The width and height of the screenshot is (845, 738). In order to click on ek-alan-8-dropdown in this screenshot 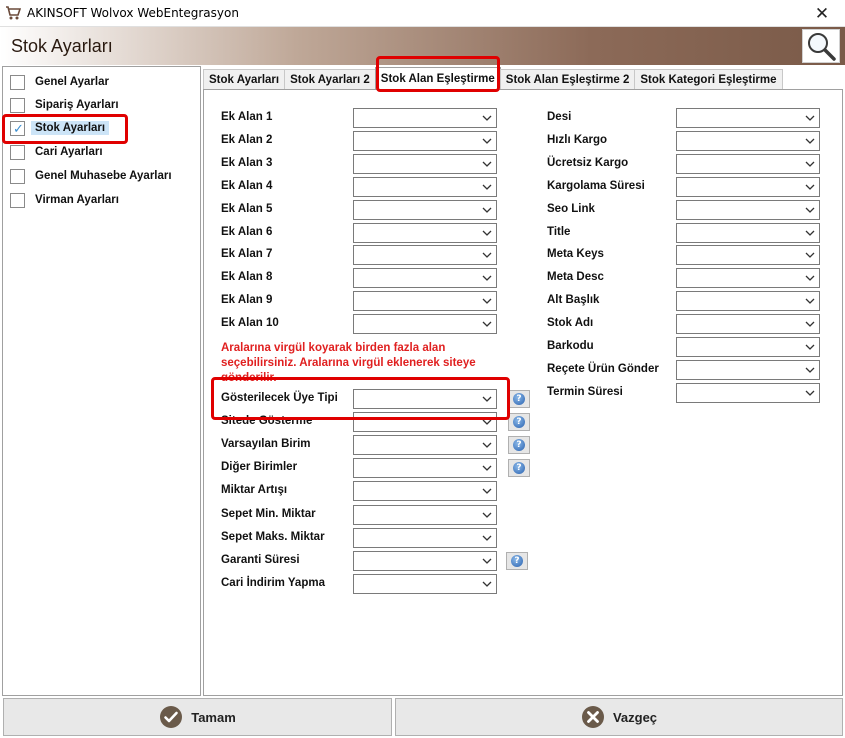, I will do `click(425, 278)`.